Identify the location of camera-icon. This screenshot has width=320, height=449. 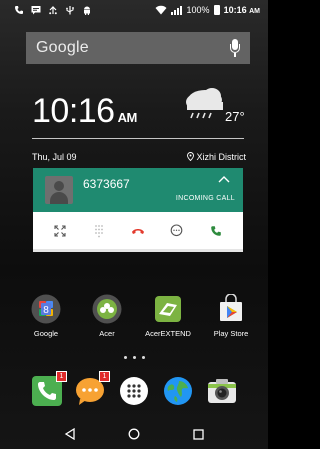
(222, 391).